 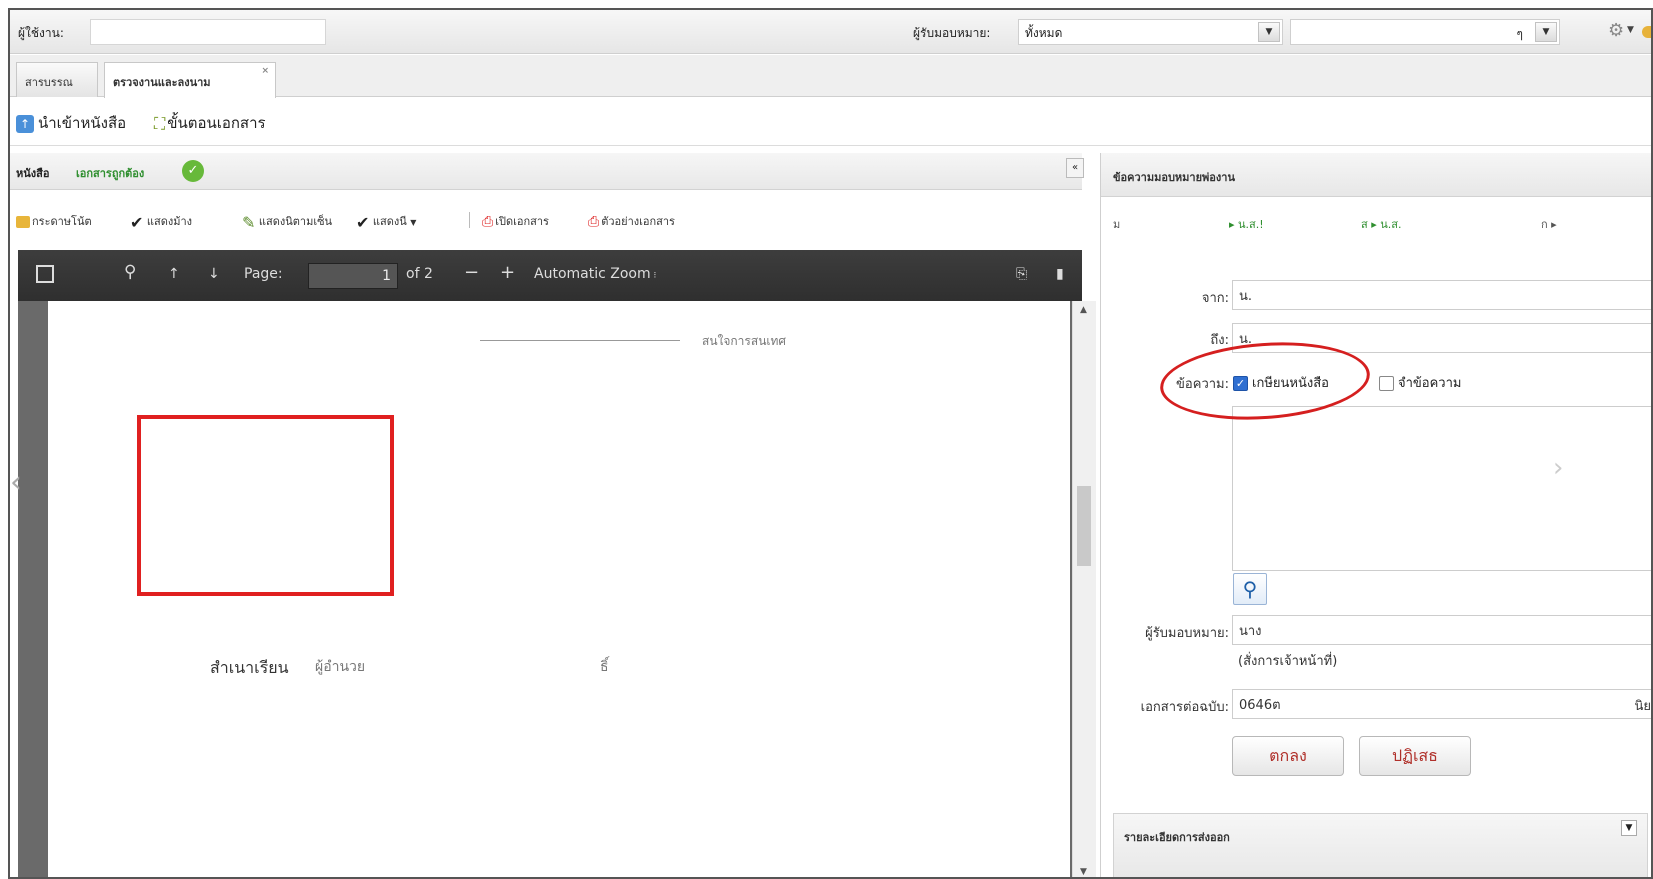 I want to click on chevron-right-icon: ›, so click(x=1558, y=468).